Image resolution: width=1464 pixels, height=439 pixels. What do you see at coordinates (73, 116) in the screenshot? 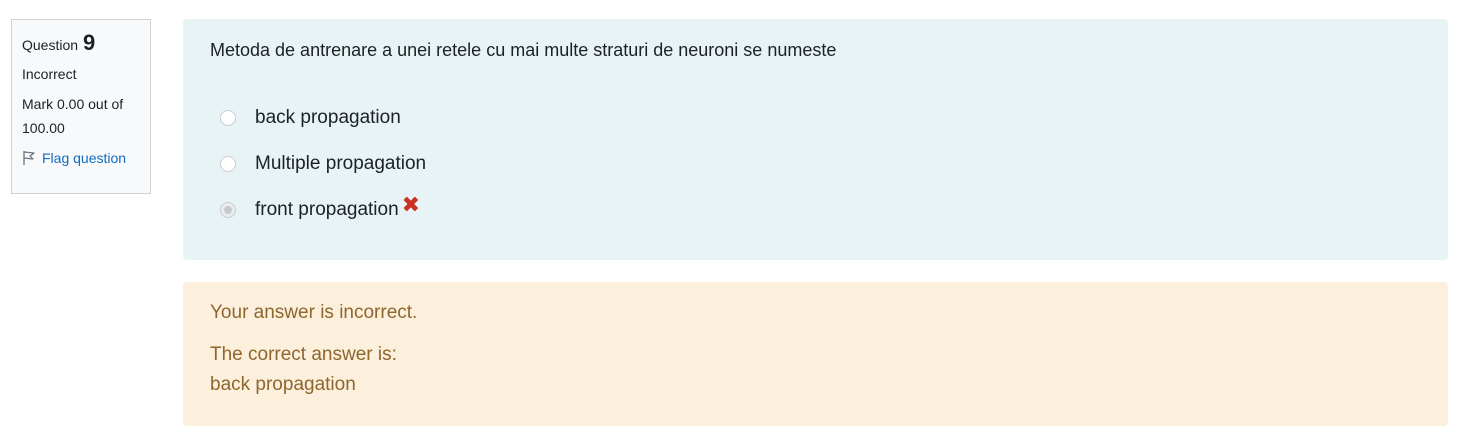
I see `question-grade: Mark 0.00 out of 100.00` at bounding box center [73, 116].